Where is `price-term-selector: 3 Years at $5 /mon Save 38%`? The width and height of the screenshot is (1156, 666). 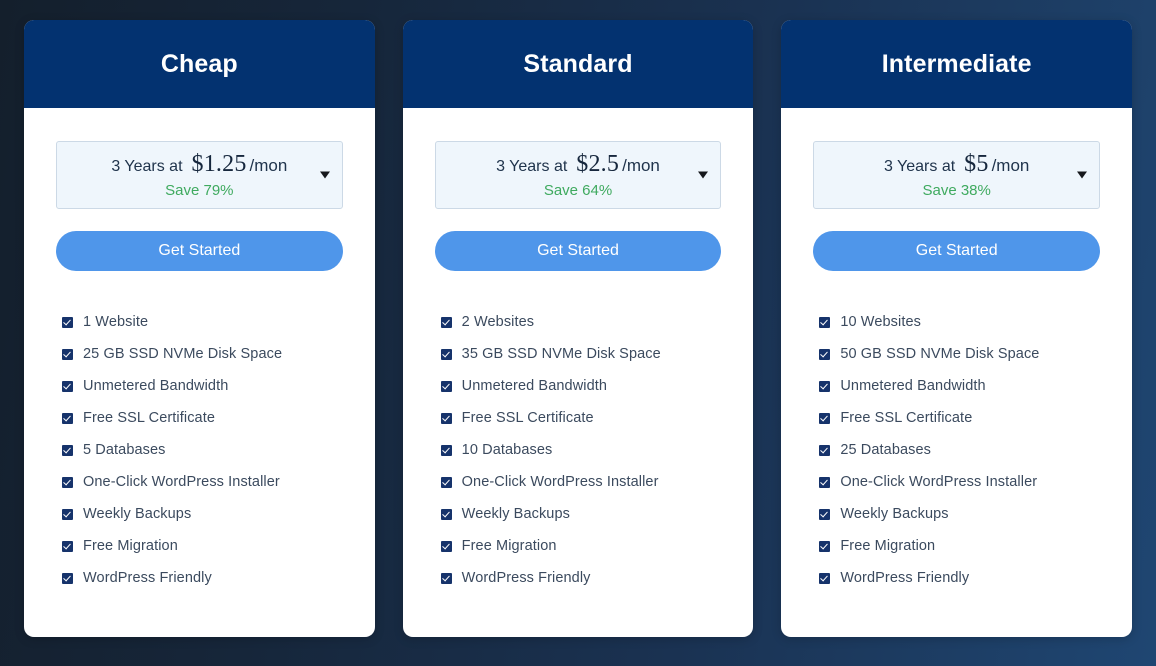 price-term-selector: 3 Years at $5 /mon Save 38% is located at coordinates (957, 175).